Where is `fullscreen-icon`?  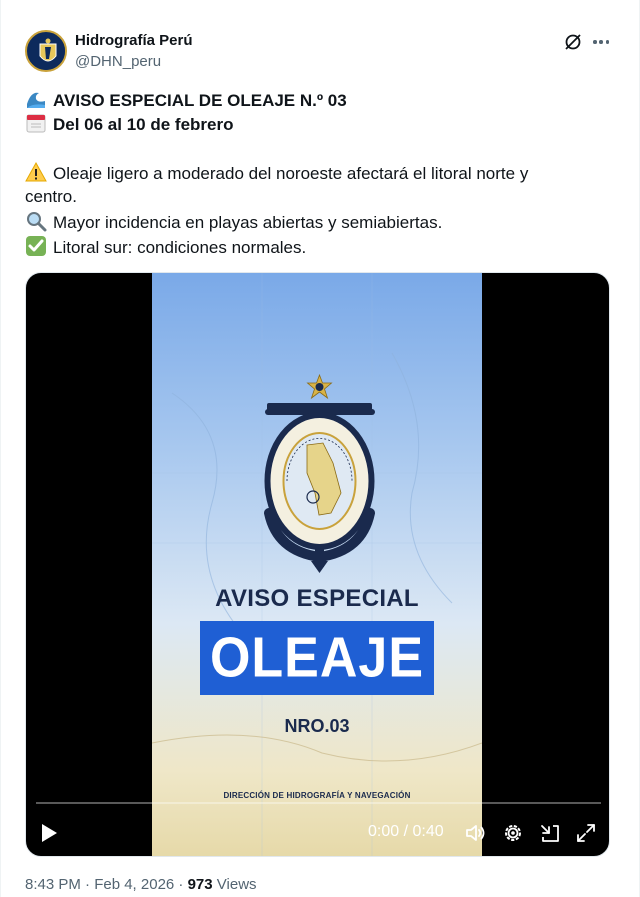 fullscreen-icon is located at coordinates (586, 833).